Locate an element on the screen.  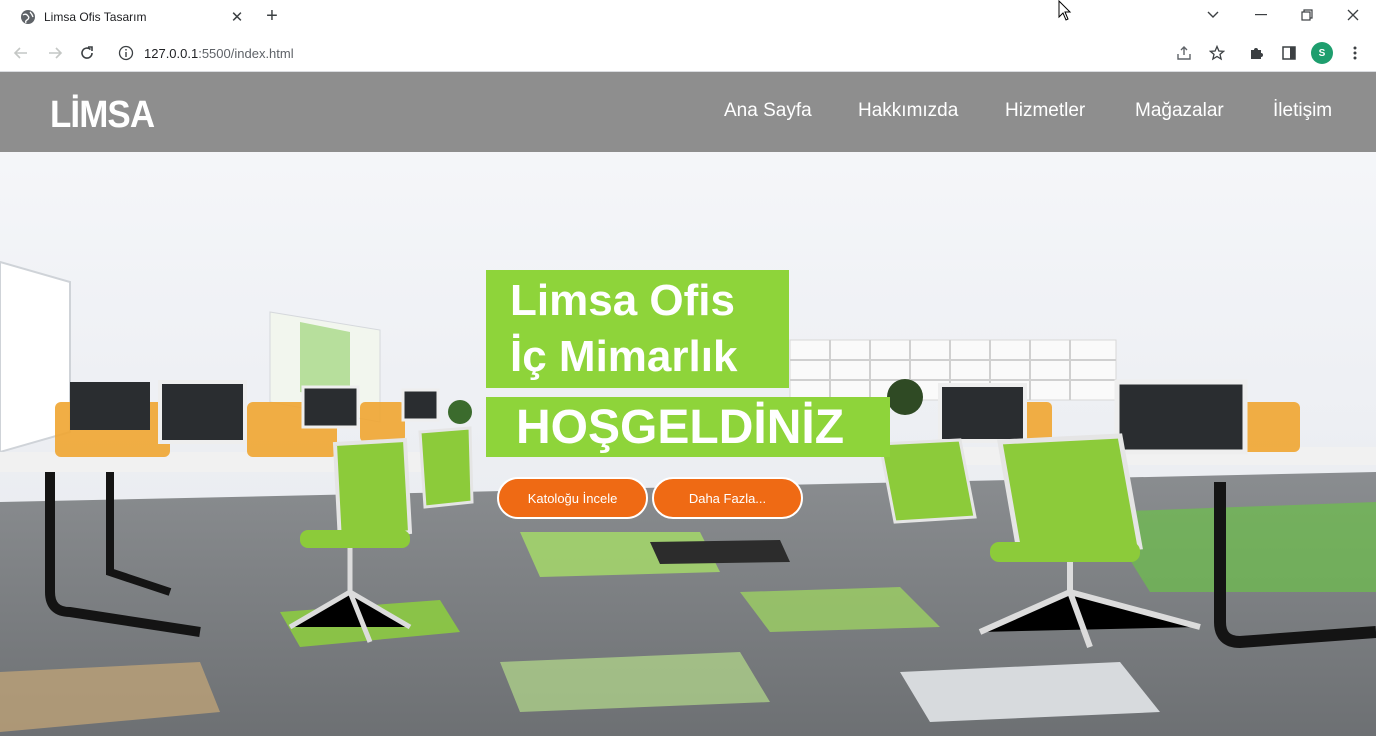
minimize-icon is located at coordinates (1261, 15).